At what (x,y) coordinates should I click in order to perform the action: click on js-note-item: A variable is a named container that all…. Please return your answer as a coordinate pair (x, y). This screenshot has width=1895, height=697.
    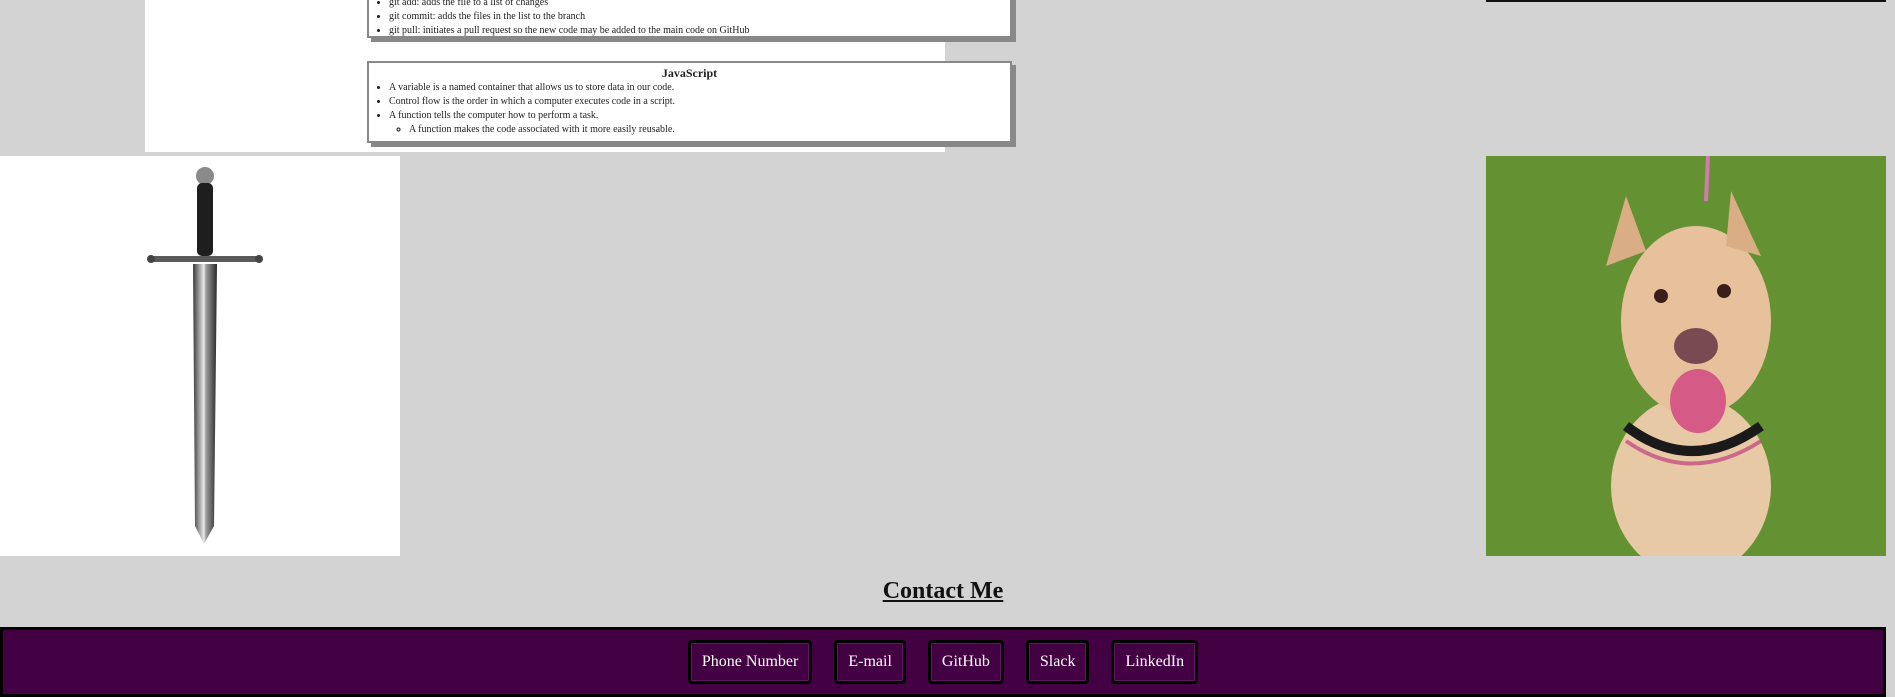
    Looking at the image, I should click on (699, 88).